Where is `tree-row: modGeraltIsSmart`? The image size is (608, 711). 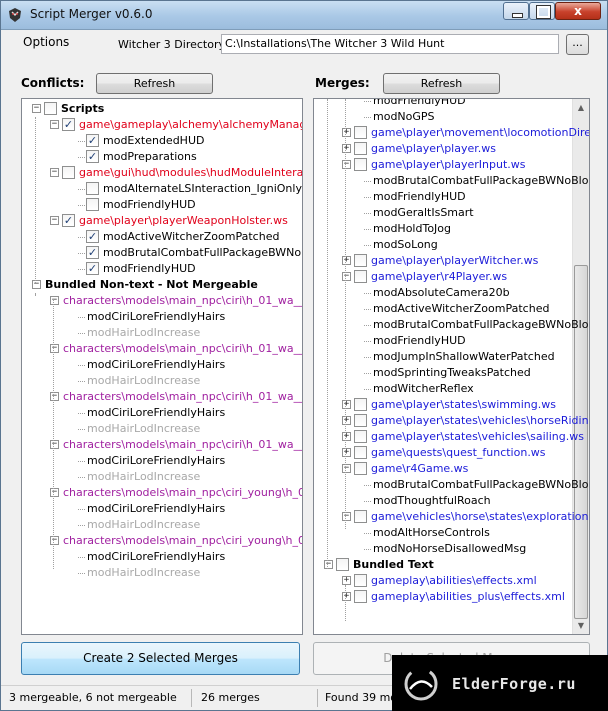 tree-row: modGeraltIsSmart is located at coordinates (443, 213).